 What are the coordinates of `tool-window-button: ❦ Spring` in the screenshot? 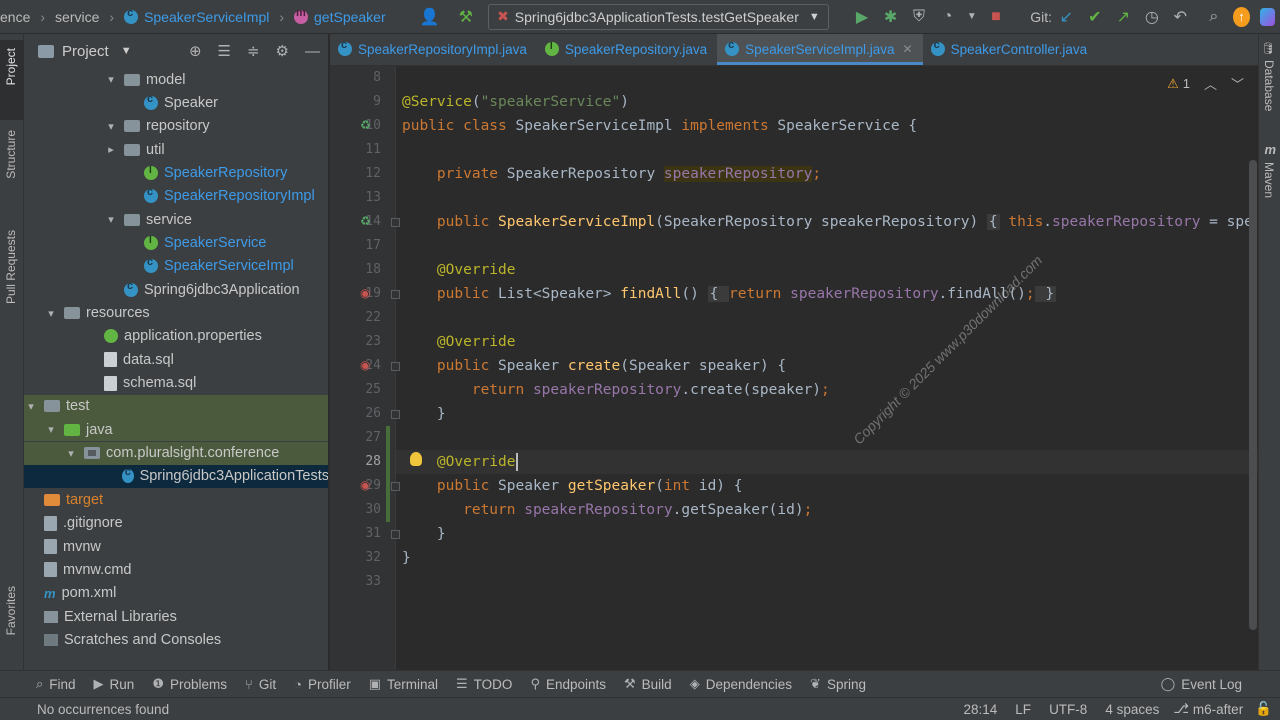 It's located at (838, 684).